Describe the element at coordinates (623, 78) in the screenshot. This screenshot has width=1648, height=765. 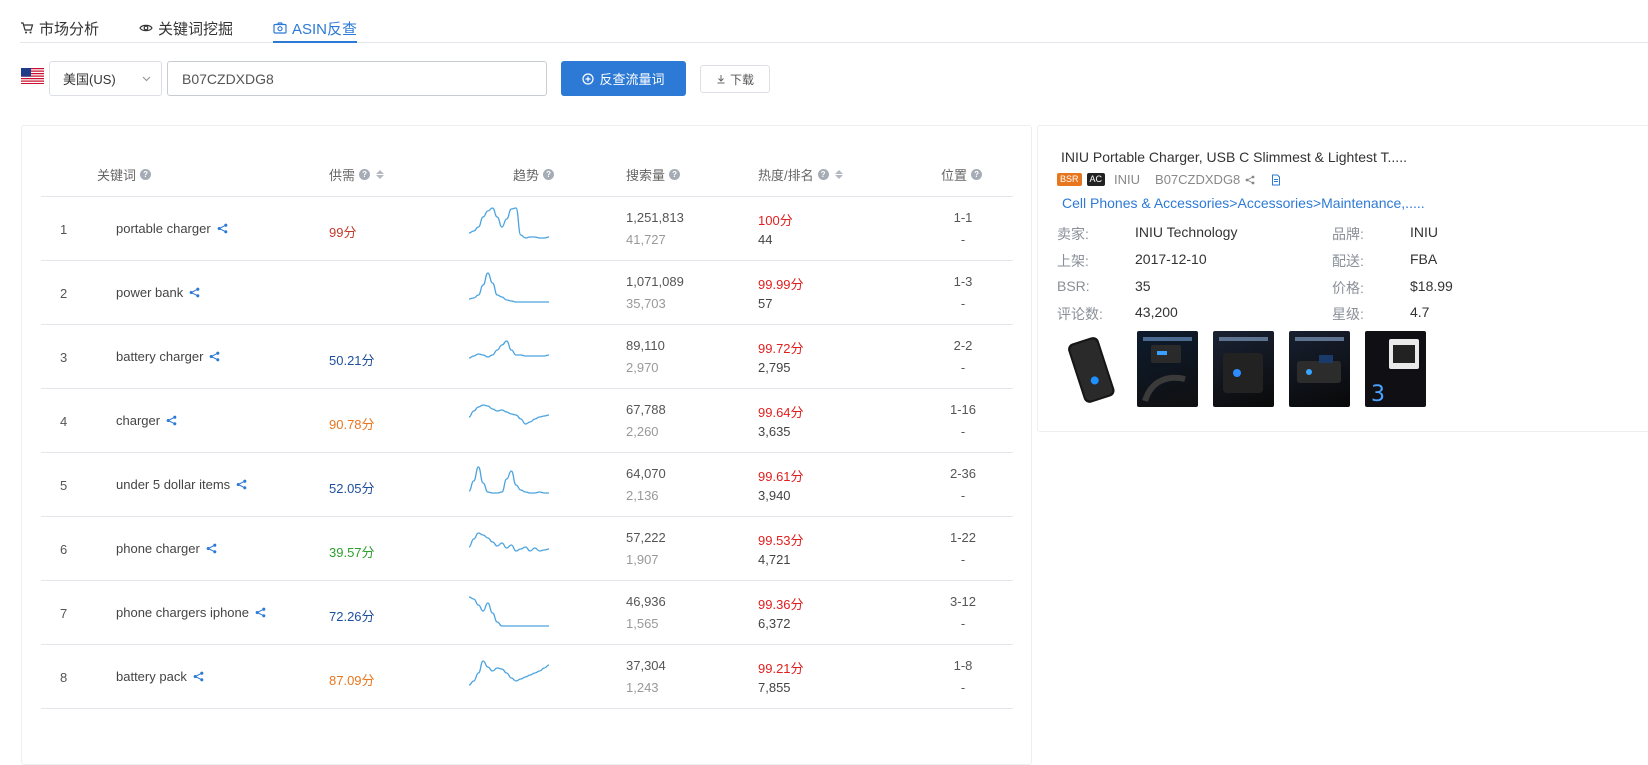
I see `reverse-lookup-button: 反查流量词` at that location.